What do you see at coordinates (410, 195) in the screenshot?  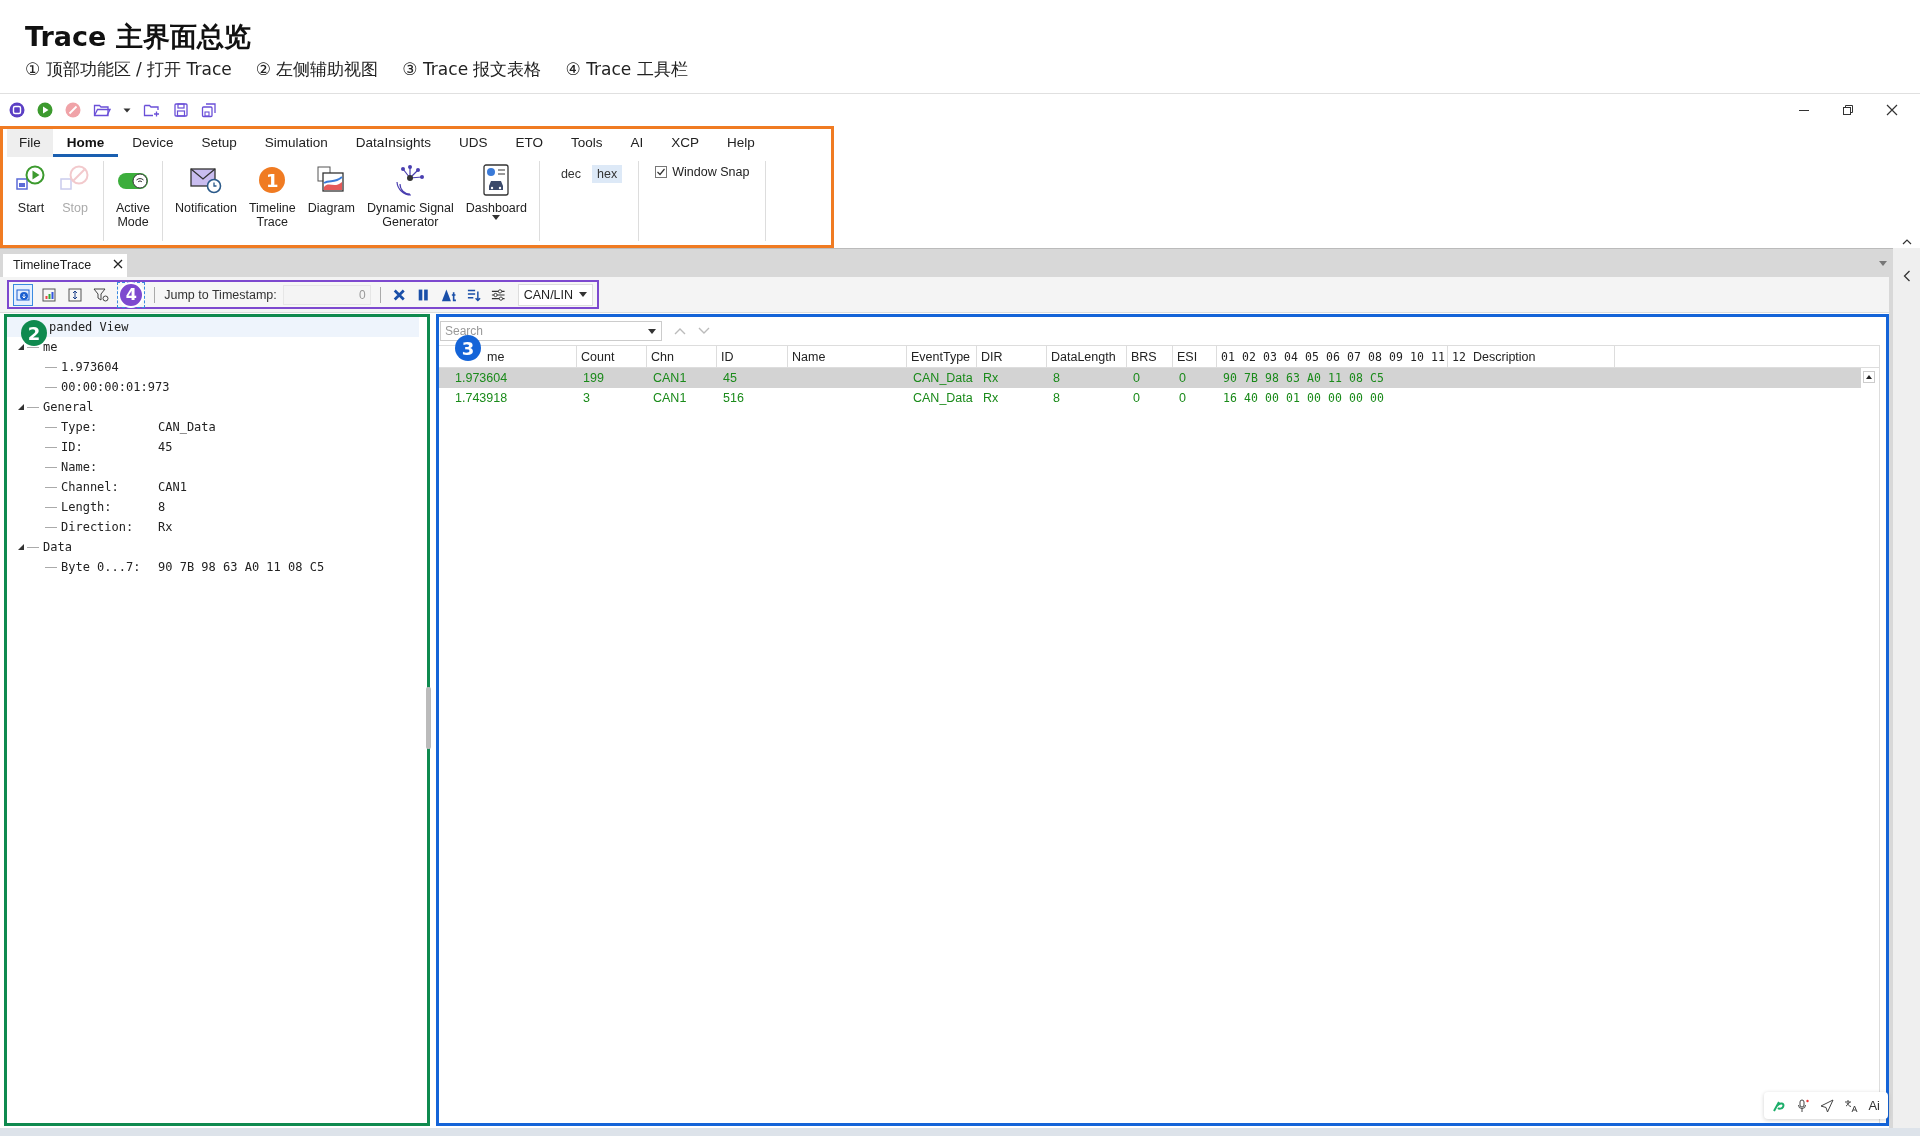 I see `ribbon-button: Dynamic Signal Generator` at bounding box center [410, 195].